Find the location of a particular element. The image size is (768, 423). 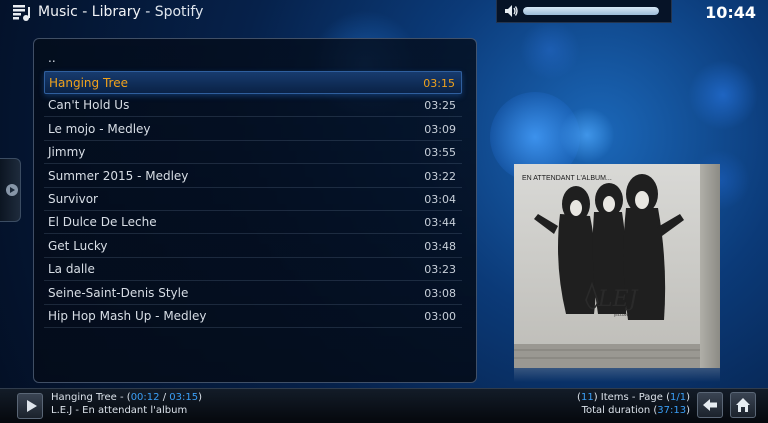

track-title: Survivor is located at coordinates (73, 199).